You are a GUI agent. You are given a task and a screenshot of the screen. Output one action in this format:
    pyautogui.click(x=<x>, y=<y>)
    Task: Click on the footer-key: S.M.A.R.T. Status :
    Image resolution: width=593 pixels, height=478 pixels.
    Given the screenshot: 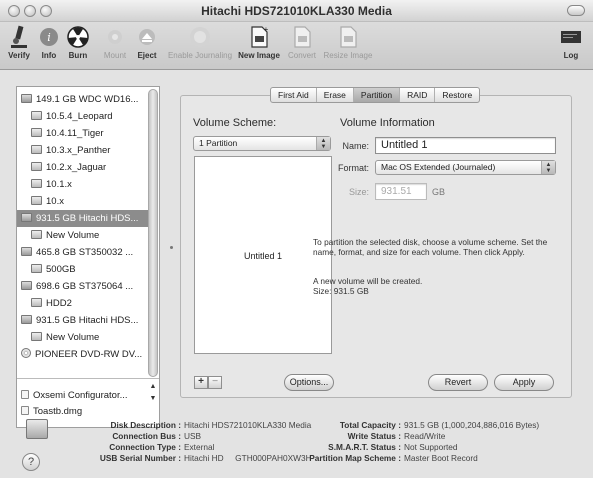 What is the action you would take?
    pyautogui.click(x=364, y=447)
    